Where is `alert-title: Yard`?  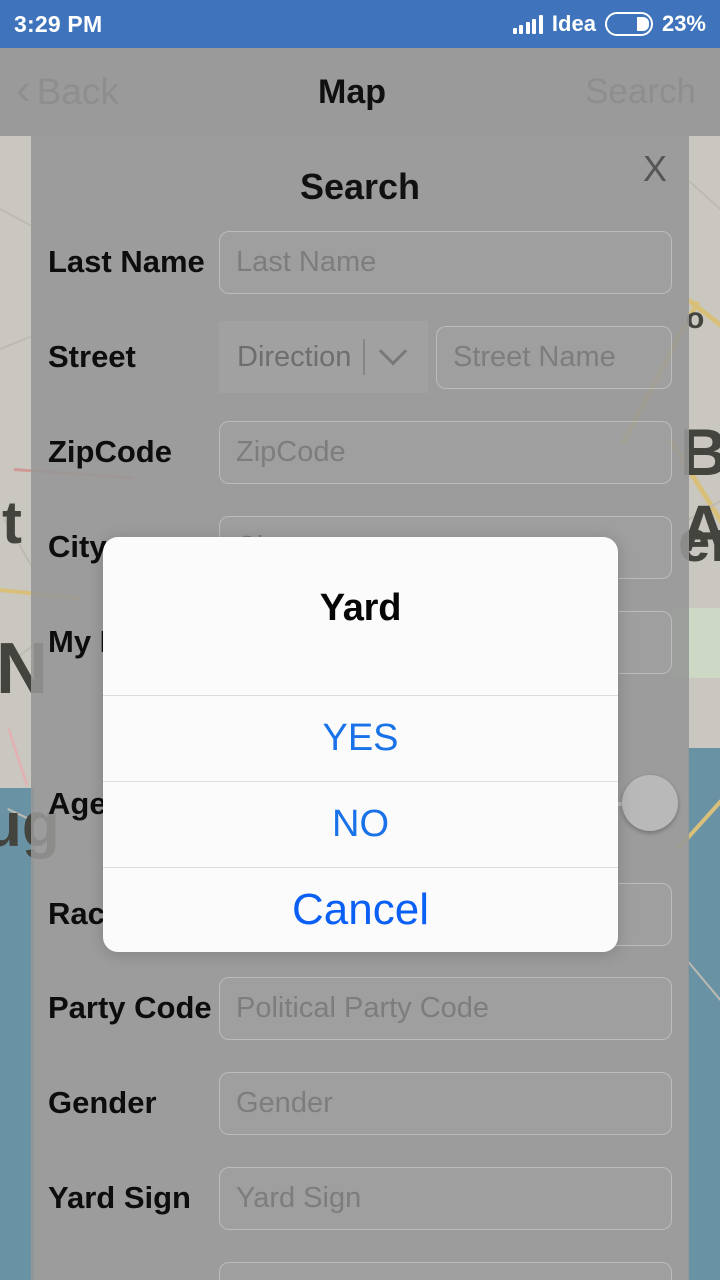
alert-title: Yard is located at coordinates (360, 608).